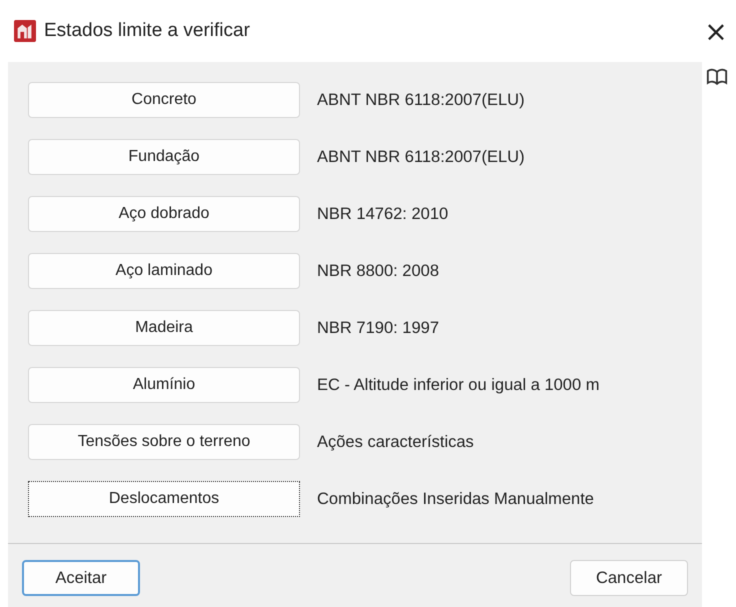  What do you see at coordinates (382, 214) in the screenshot?
I see `standard-label: NBR 14762: 2010` at bounding box center [382, 214].